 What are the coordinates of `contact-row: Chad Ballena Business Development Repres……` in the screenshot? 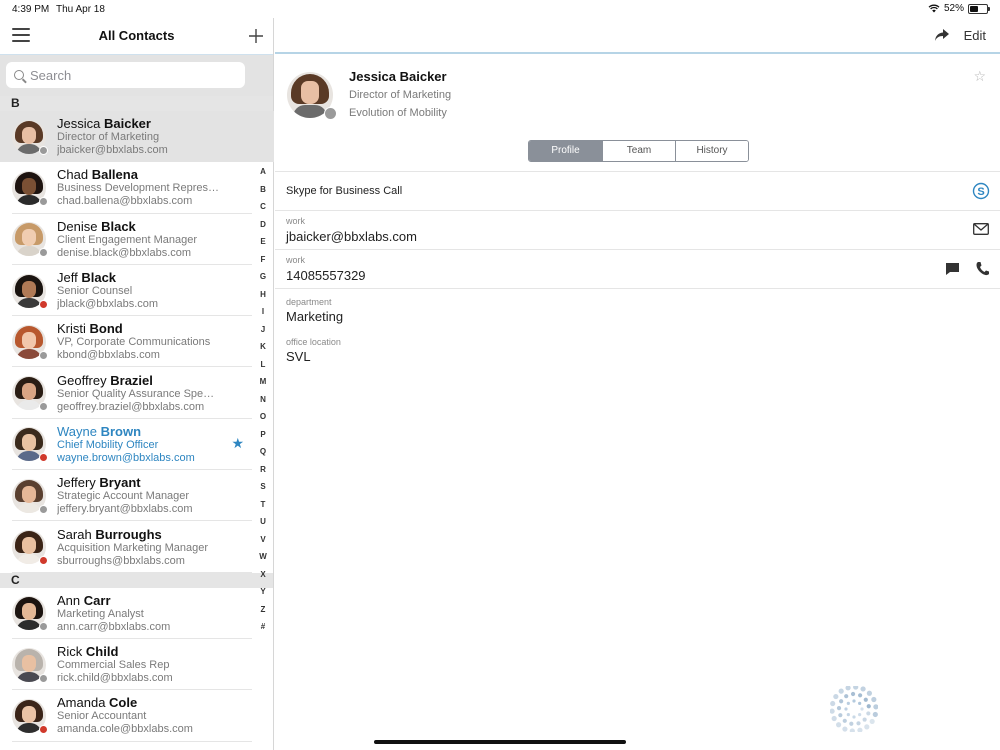 It's located at (126, 188).